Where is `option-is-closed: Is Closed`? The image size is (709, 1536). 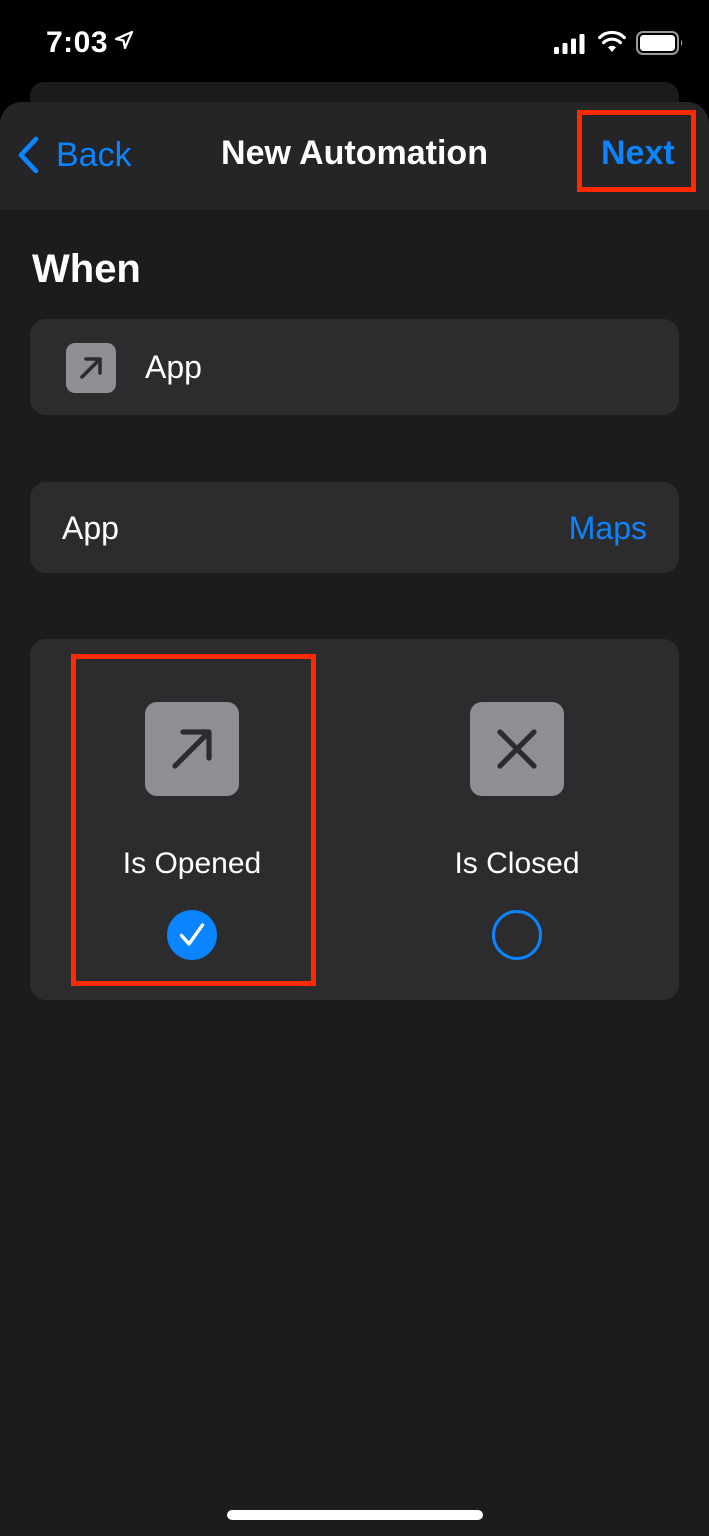
option-is-closed: Is Closed is located at coordinates (517, 819).